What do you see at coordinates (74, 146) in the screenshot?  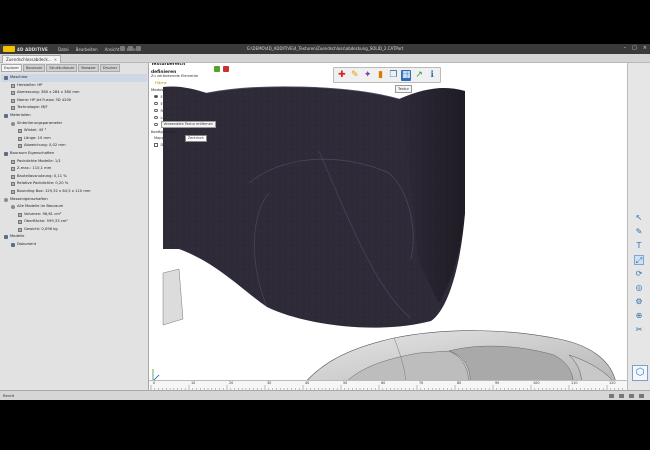 I see `tree-item: Abweichung: 0,02 mm` at bounding box center [74, 146].